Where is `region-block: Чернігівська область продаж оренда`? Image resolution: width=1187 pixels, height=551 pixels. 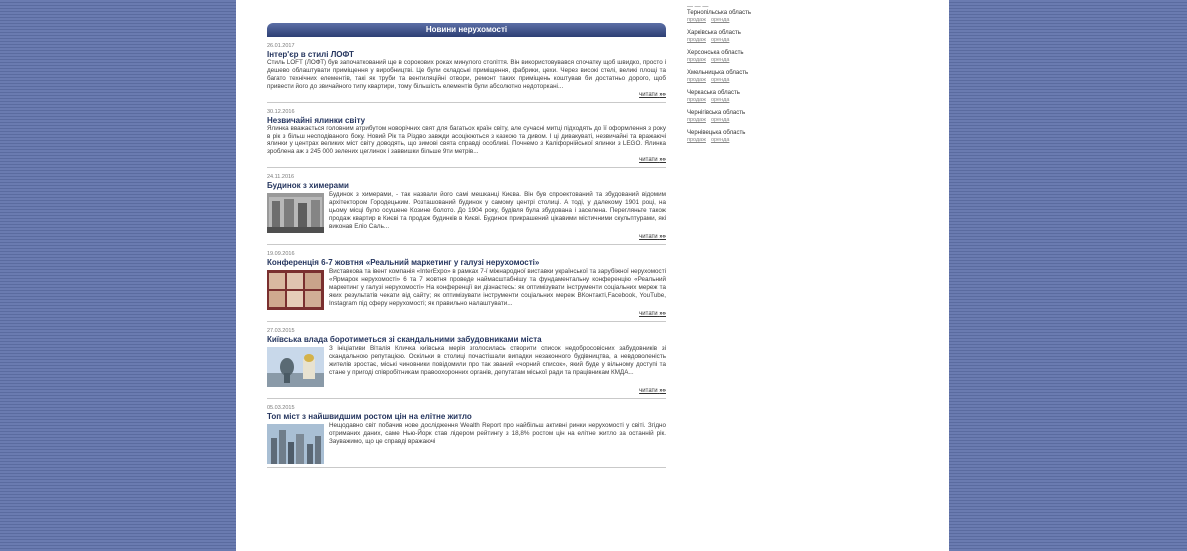
region-block: Чернігівська область продаж оренда is located at coordinates (742, 117).